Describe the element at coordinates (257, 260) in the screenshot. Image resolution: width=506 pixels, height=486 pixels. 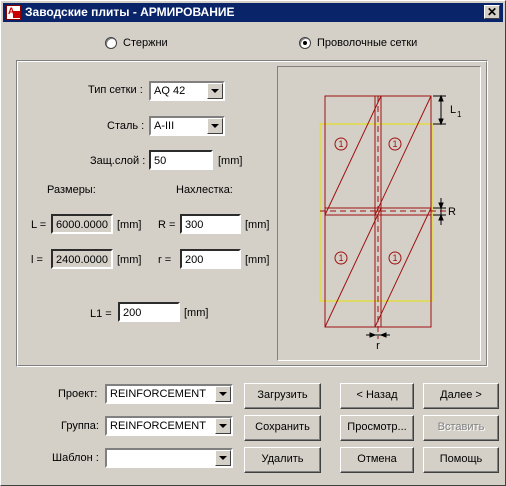
I see `r-unit: [mm]` at that location.